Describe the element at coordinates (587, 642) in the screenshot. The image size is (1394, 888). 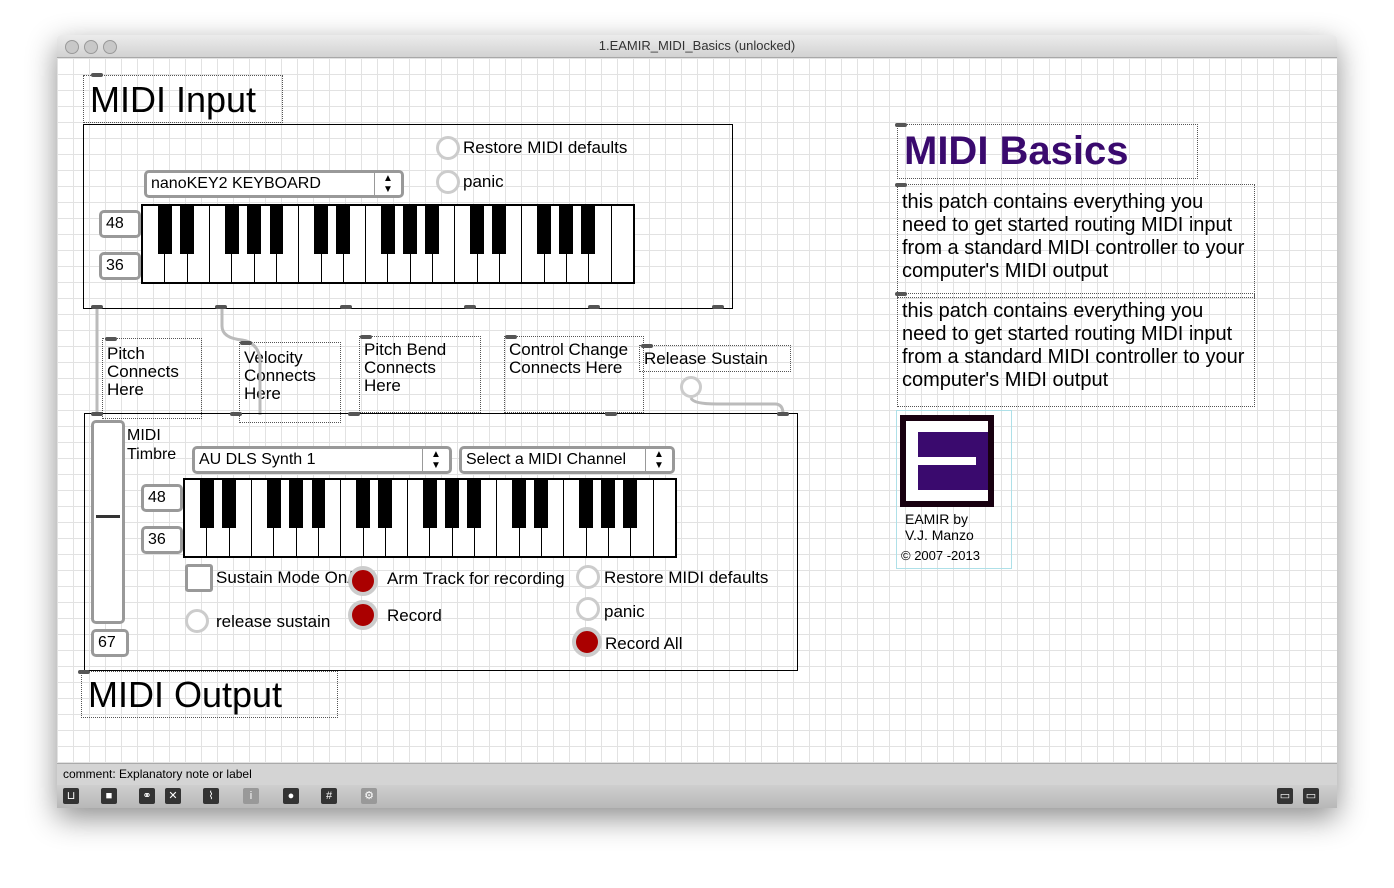
I see `record-all-button` at that location.